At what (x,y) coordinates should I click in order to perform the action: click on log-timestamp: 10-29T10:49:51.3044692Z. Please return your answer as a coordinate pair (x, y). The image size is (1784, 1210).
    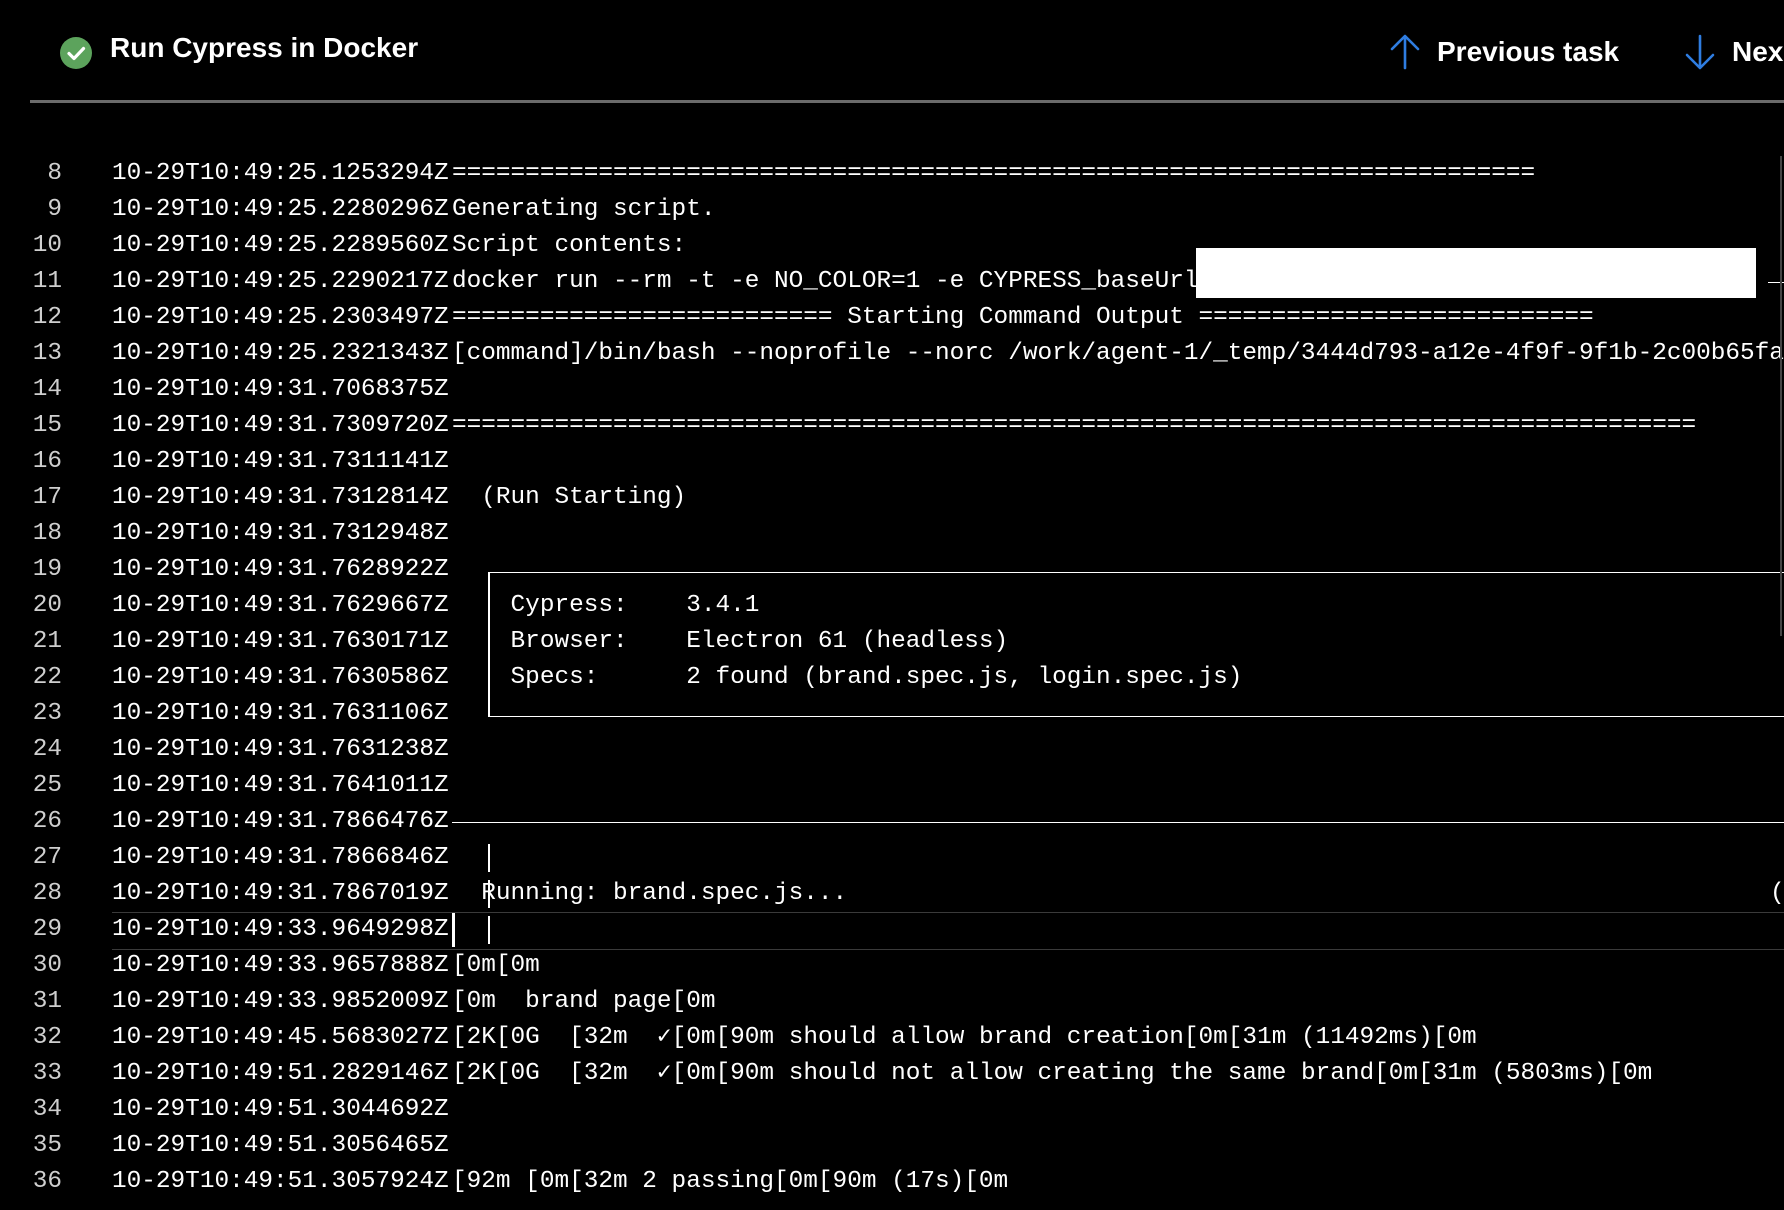
    Looking at the image, I should click on (280, 1109).